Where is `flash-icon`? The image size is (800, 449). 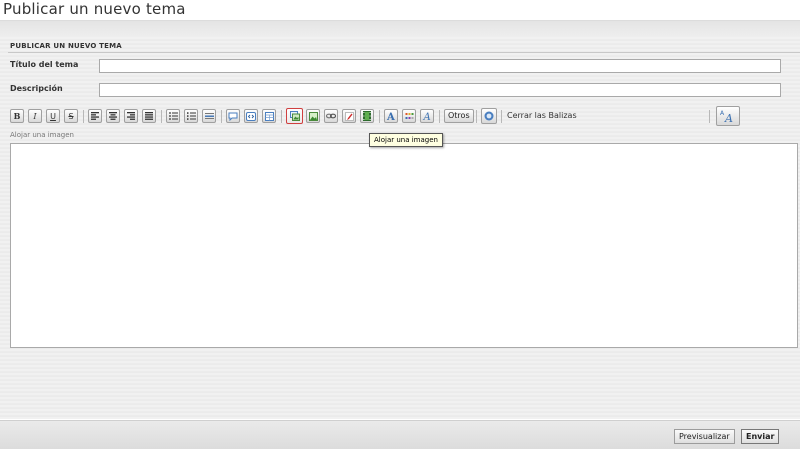
flash-icon is located at coordinates (349, 116).